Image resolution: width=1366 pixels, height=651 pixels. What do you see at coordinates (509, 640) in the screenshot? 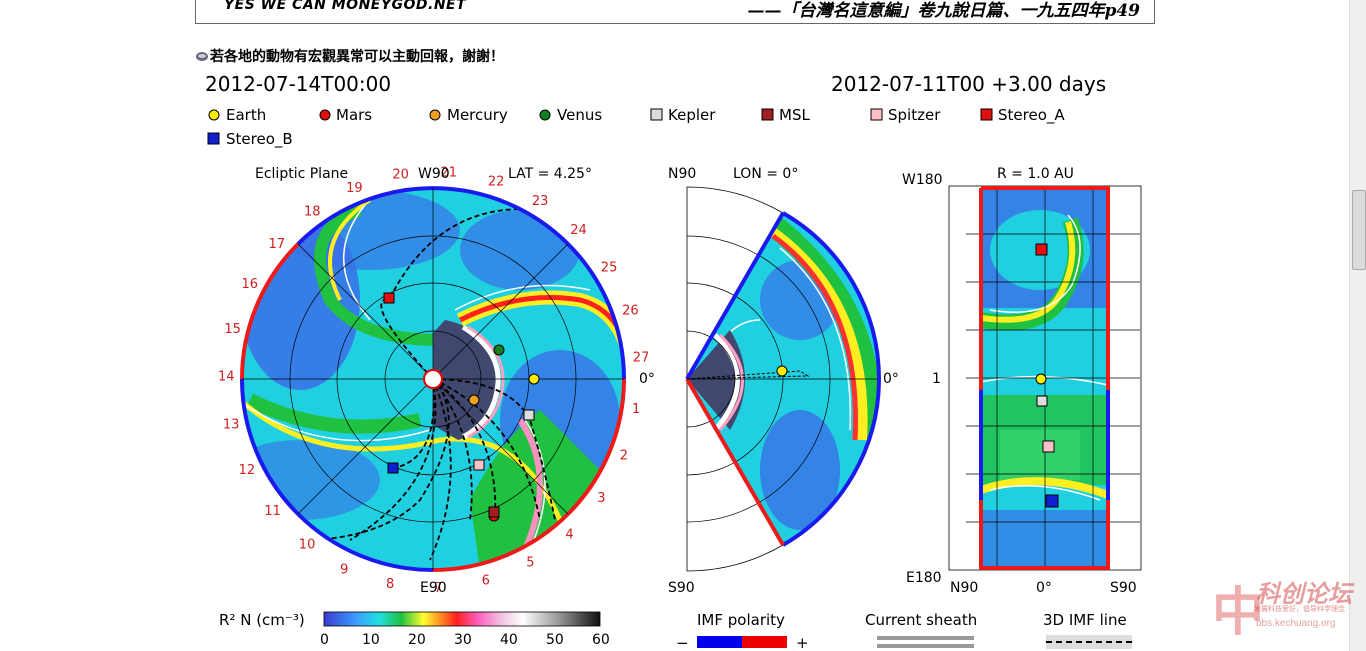
I see `colorbar-tick-40: 40` at bounding box center [509, 640].